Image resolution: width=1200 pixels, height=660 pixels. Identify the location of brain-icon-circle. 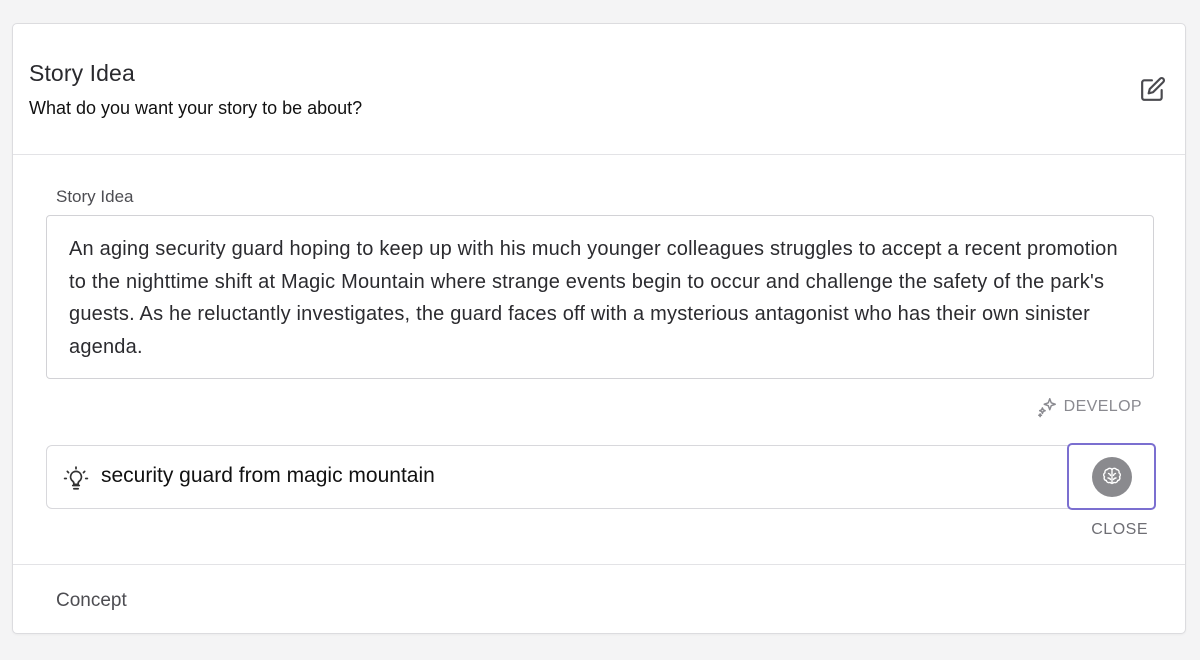
(1111, 476).